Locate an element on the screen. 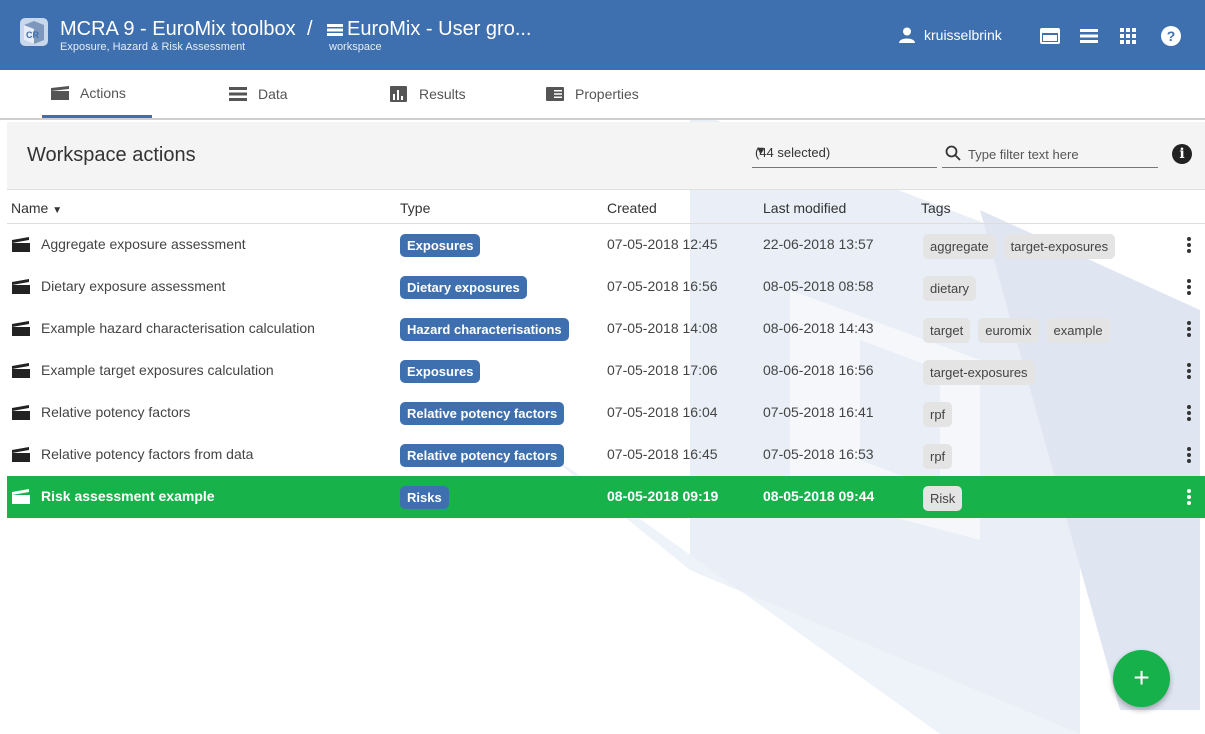  tab-label: Actions is located at coordinates (103, 92).